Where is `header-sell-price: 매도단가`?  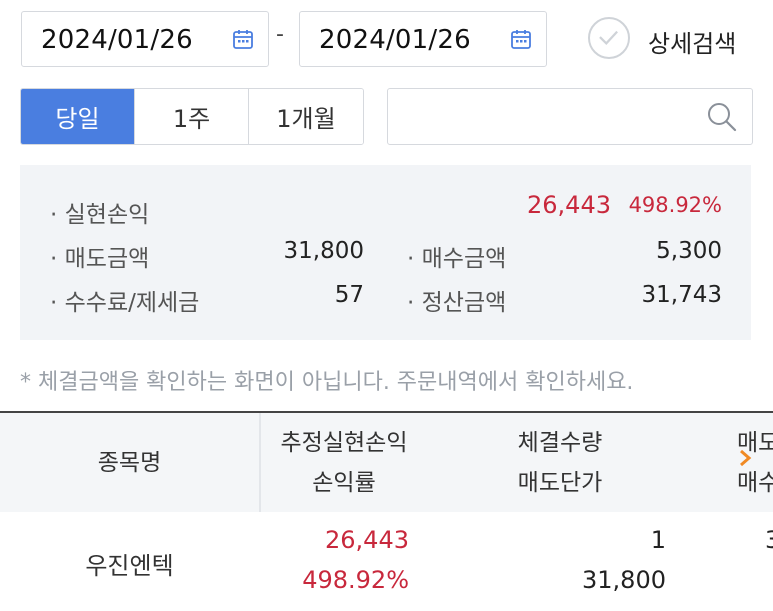 header-sell-price: 매도단가 is located at coordinates (560, 483).